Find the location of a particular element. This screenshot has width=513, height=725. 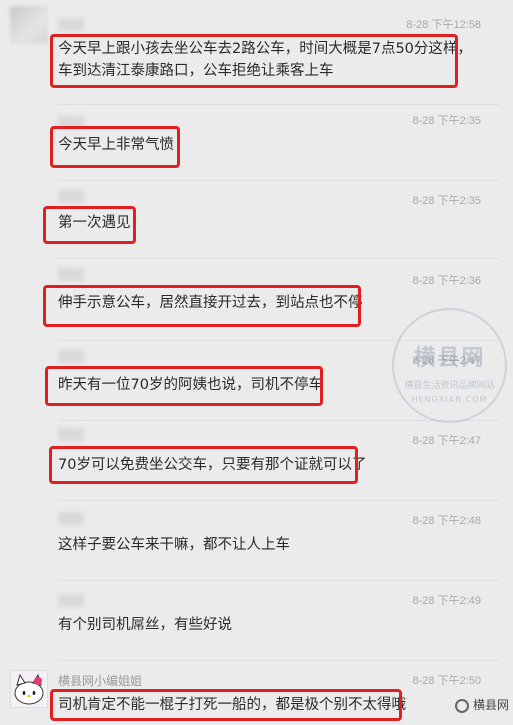

timestamp: 8-28 下午2:49 is located at coordinates (446, 601).